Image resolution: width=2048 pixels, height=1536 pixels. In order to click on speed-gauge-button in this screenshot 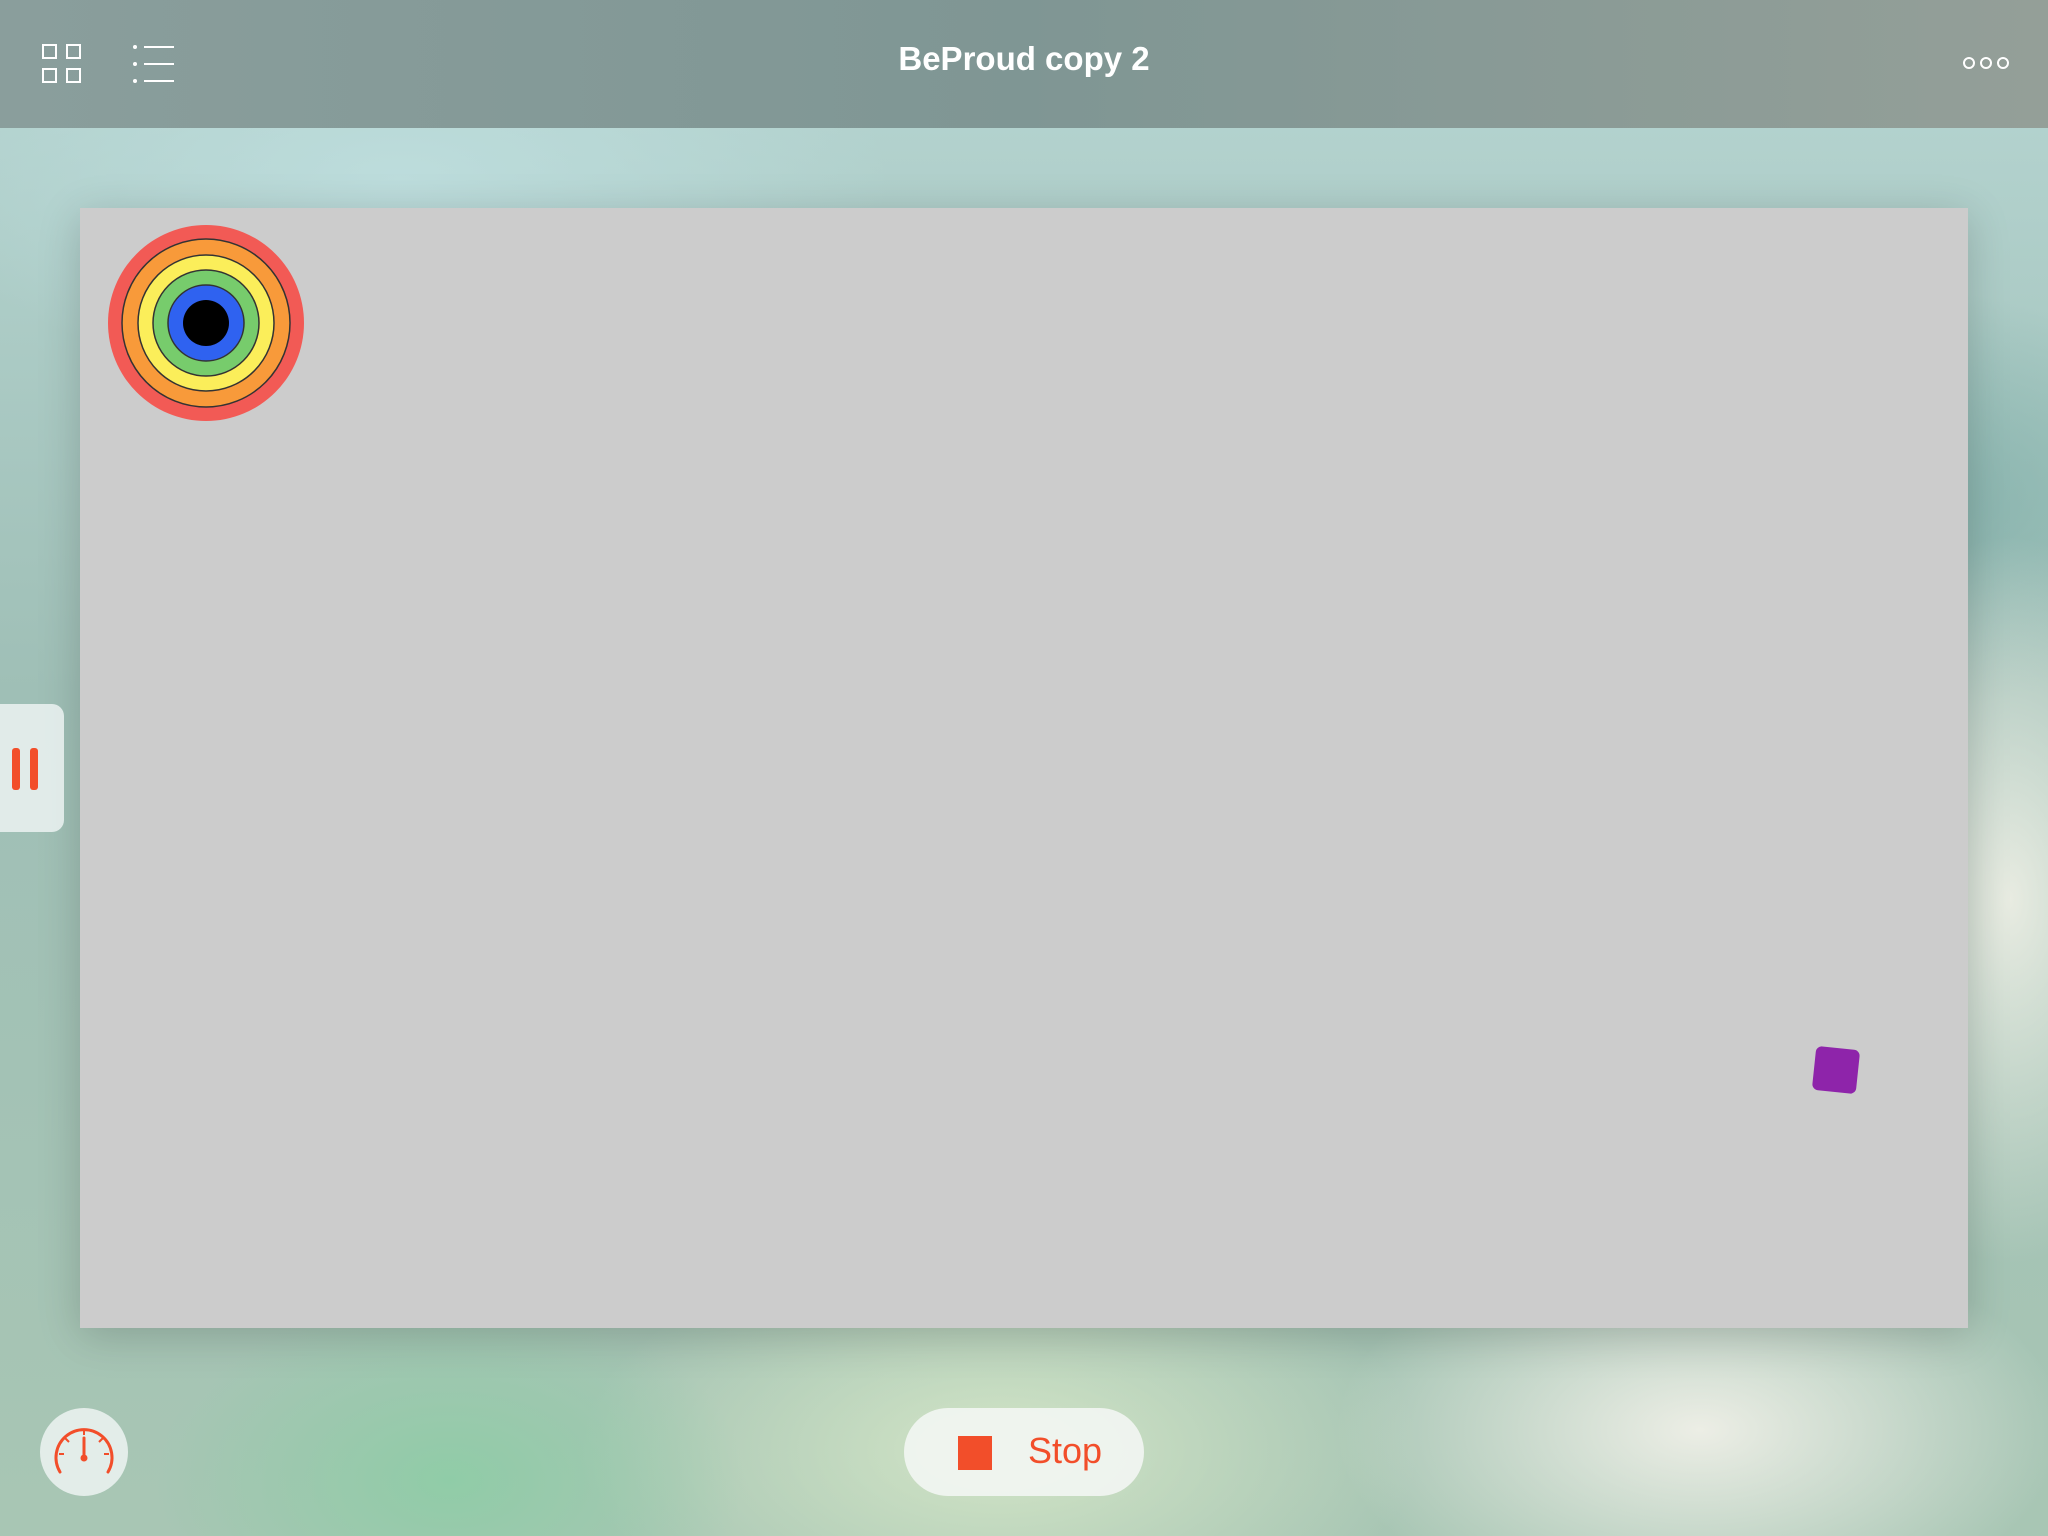, I will do `click(84, 1452)`.